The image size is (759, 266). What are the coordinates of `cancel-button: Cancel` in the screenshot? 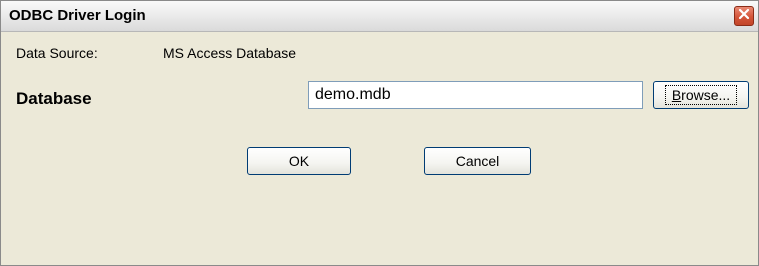 It's located at (477, 161).